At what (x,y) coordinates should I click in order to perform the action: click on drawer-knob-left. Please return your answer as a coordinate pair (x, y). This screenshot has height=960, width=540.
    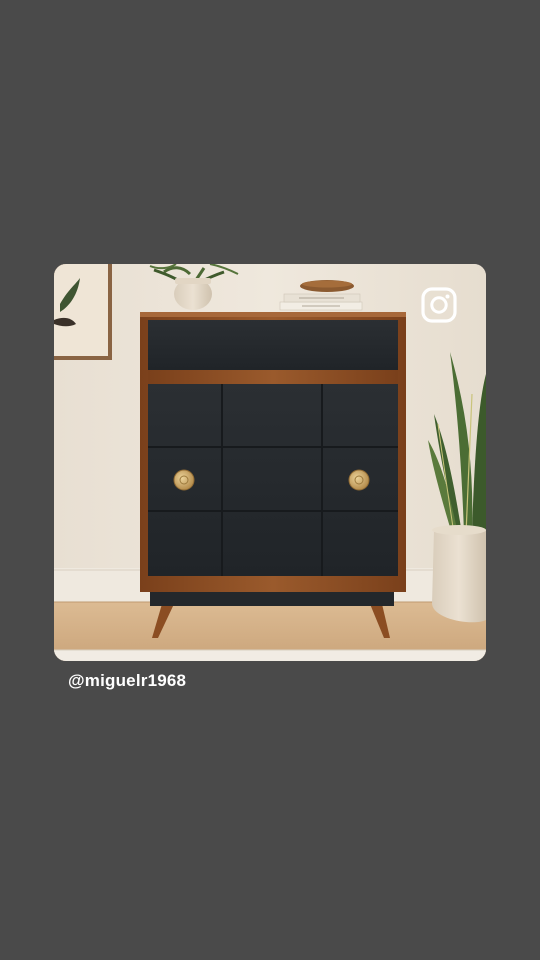
    Looking at the image, I should click on (184, 480).